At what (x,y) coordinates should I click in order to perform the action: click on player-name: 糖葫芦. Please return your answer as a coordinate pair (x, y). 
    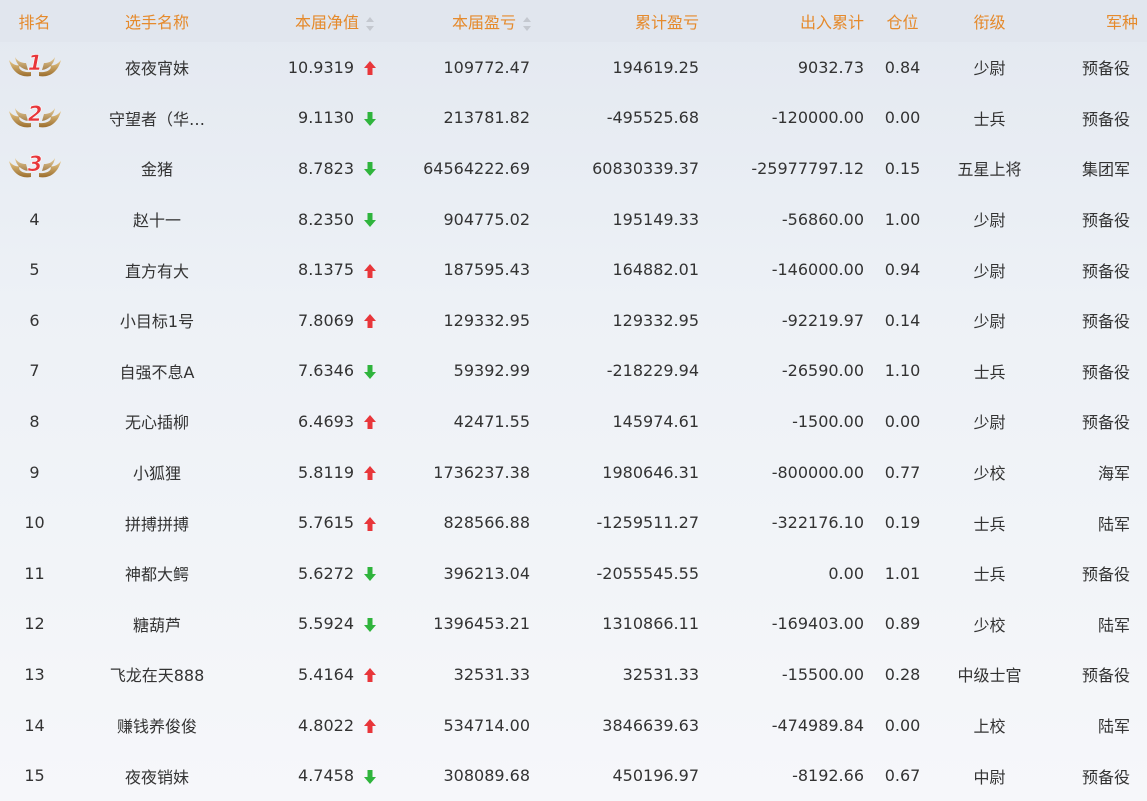
    Looking at the image, I should click on (157, 624).